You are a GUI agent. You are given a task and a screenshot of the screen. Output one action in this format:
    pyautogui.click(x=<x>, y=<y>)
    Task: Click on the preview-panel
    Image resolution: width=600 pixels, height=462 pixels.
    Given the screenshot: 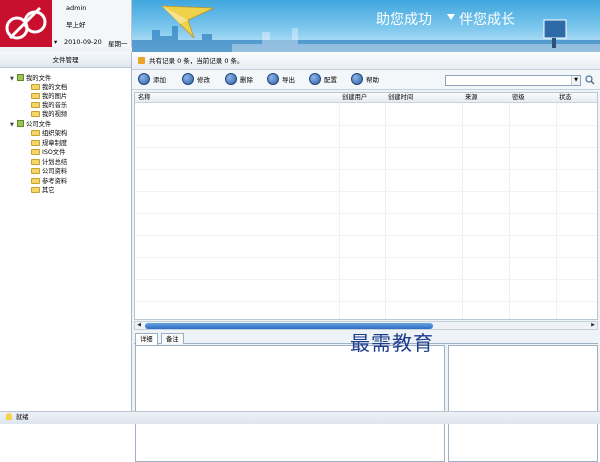 What is the action you would take?
    pyautogui.click(x=523, y=403)
    